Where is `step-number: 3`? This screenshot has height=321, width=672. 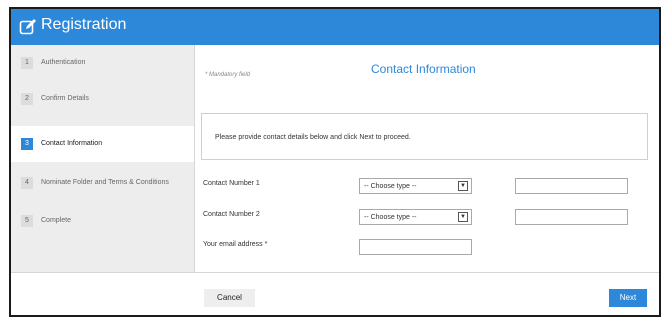
step-number: 3 is located at coordinates (27, 144).